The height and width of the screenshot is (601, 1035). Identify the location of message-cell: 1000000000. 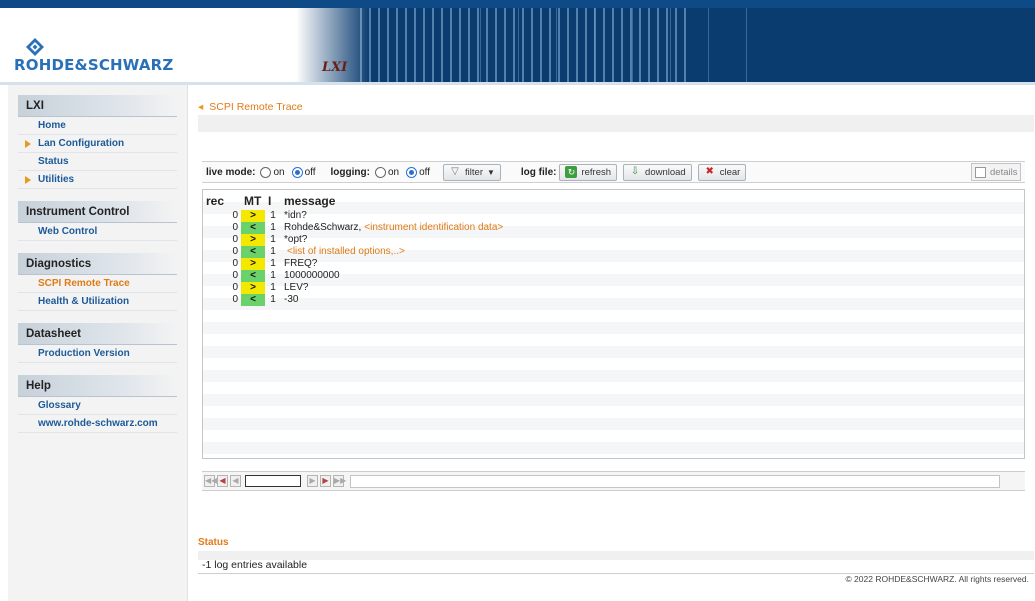
(393, 276).